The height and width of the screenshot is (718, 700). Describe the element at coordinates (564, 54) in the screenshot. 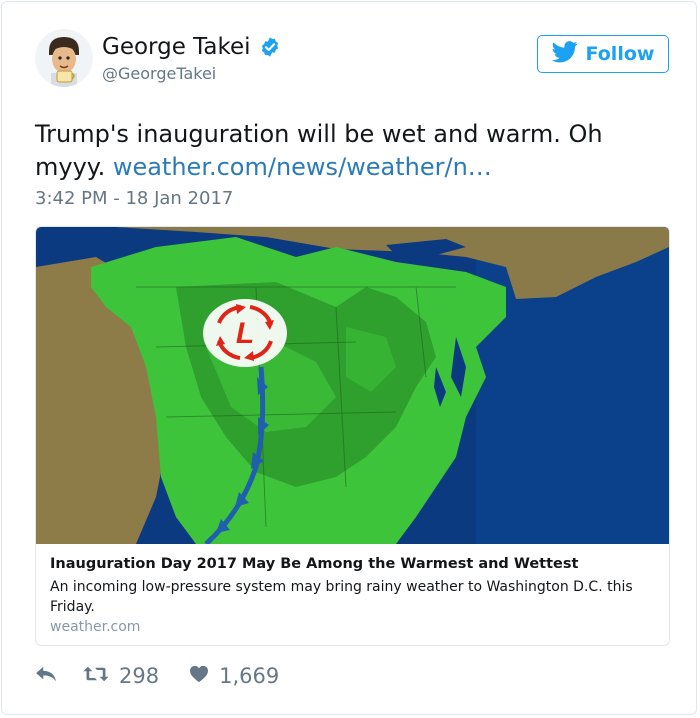

I see `twitter-bird-icon` at that location.